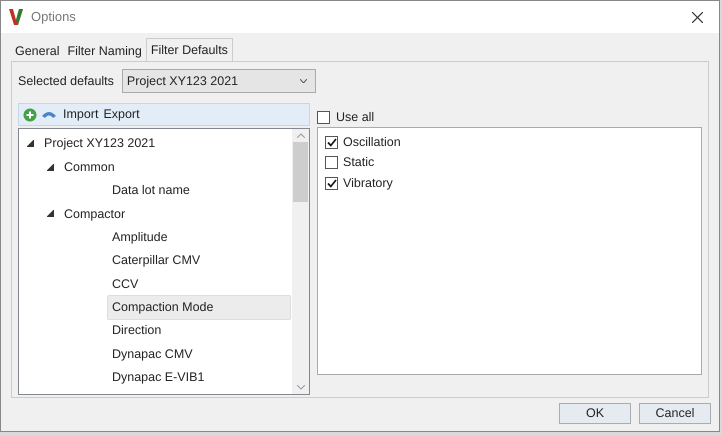  I want to click on tree-item: Project XY123 2021, so click(99, 143).